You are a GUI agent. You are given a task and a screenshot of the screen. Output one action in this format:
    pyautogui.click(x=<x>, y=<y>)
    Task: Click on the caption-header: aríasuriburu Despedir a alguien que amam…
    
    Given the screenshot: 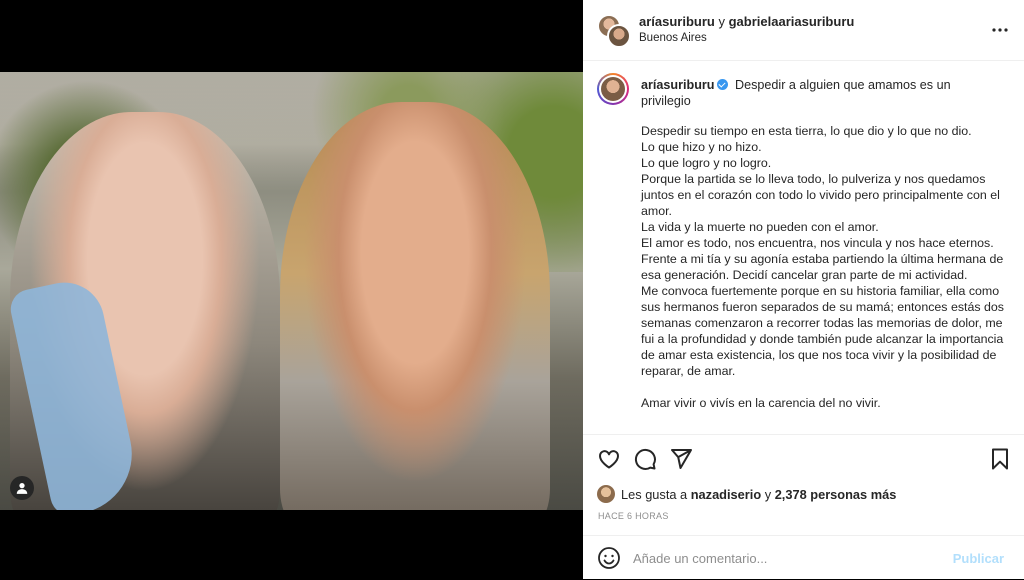 What is the action you would take?
    pyautogui.click(x=821, y=93)
    